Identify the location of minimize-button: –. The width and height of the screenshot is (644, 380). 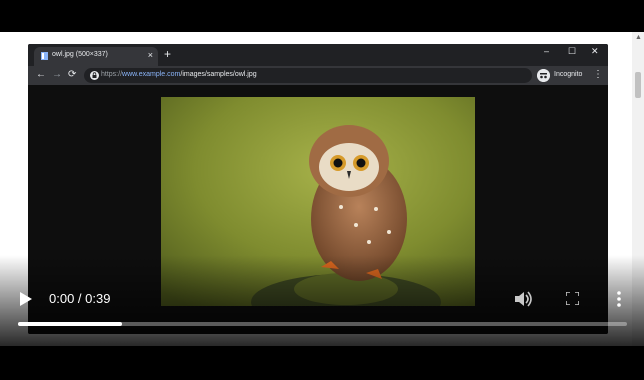
(546, 51).